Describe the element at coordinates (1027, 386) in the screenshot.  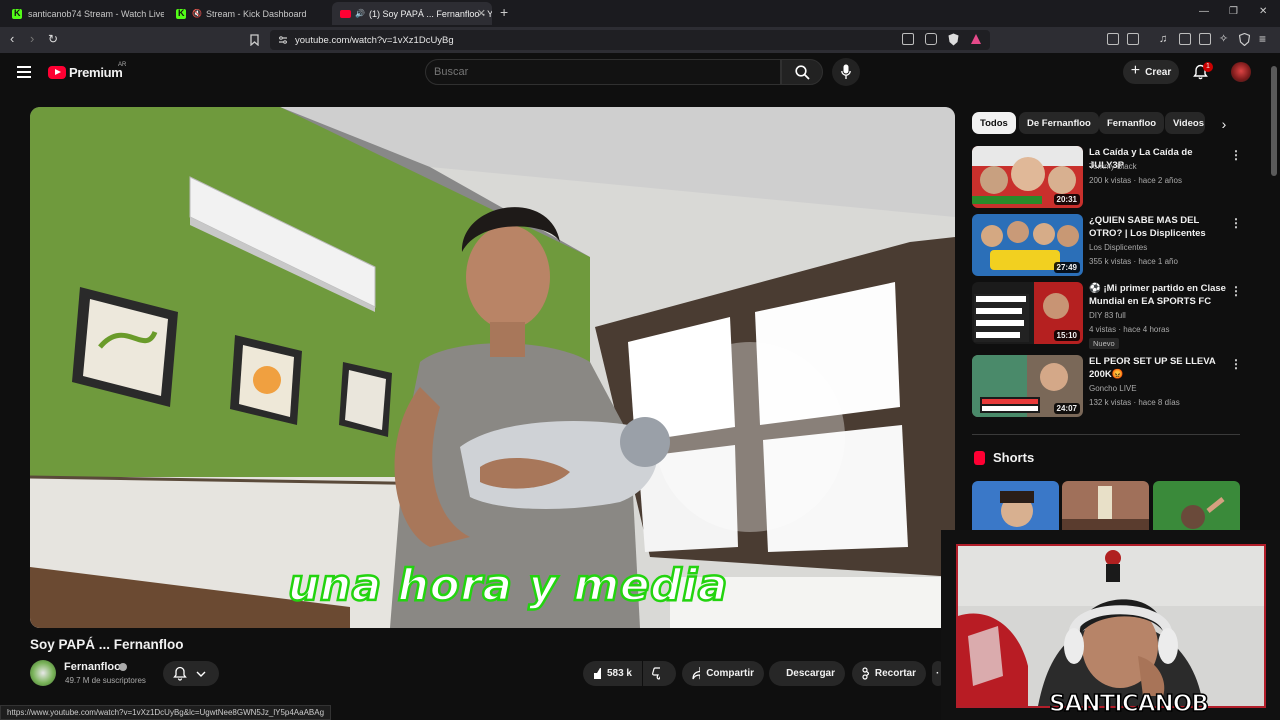
I see `video-thumbnail: 24:07` at that location.